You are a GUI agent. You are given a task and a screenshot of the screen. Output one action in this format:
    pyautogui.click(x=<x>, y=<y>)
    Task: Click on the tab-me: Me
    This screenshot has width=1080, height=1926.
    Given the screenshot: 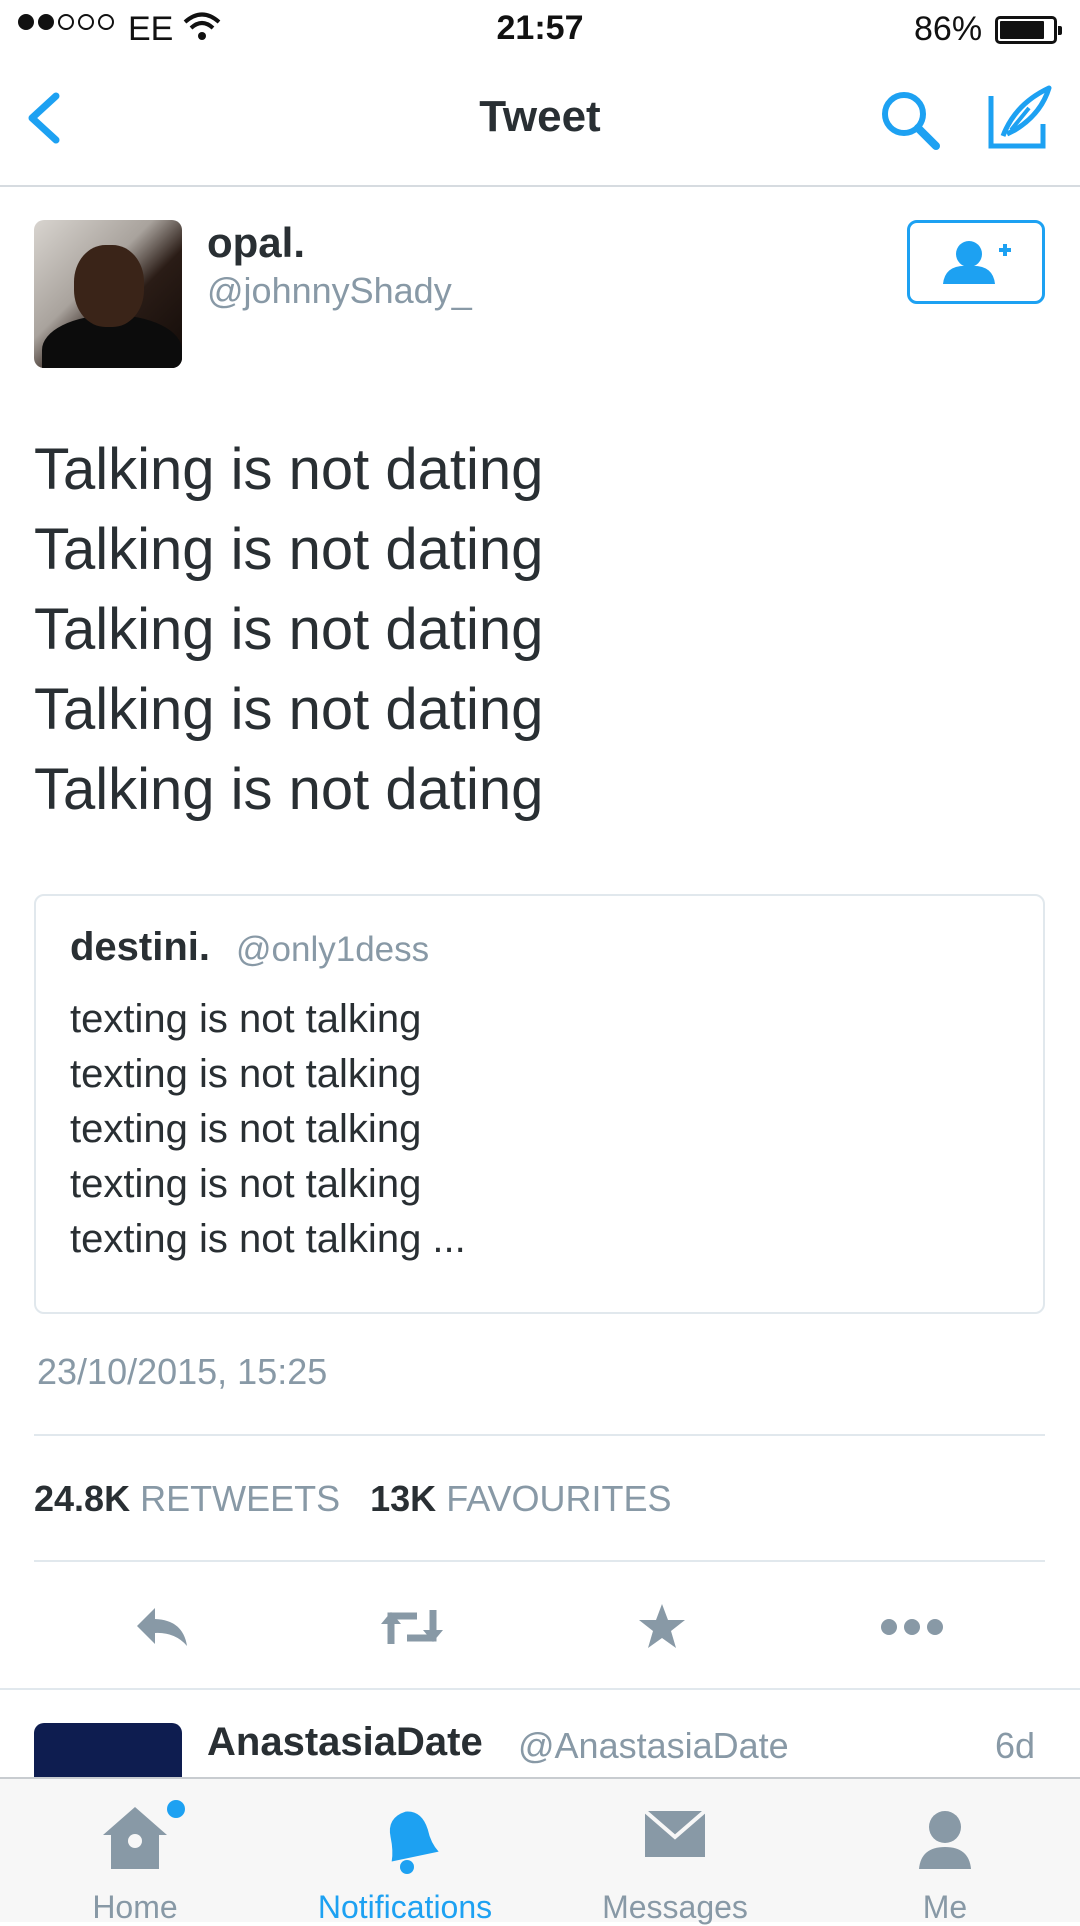 What is the action you would take?
    pyautogui.click(x=945, y=1851)
    